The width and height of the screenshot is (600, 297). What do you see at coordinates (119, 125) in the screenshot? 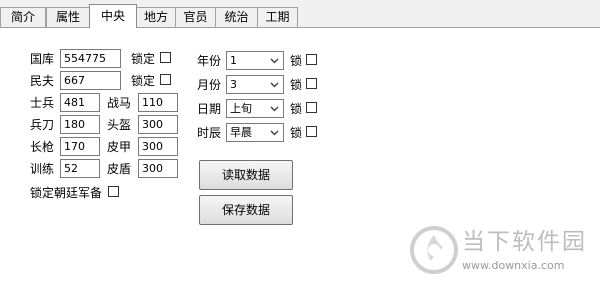
I see `helmets-label: 头盔` at bounding box center [119, 125].